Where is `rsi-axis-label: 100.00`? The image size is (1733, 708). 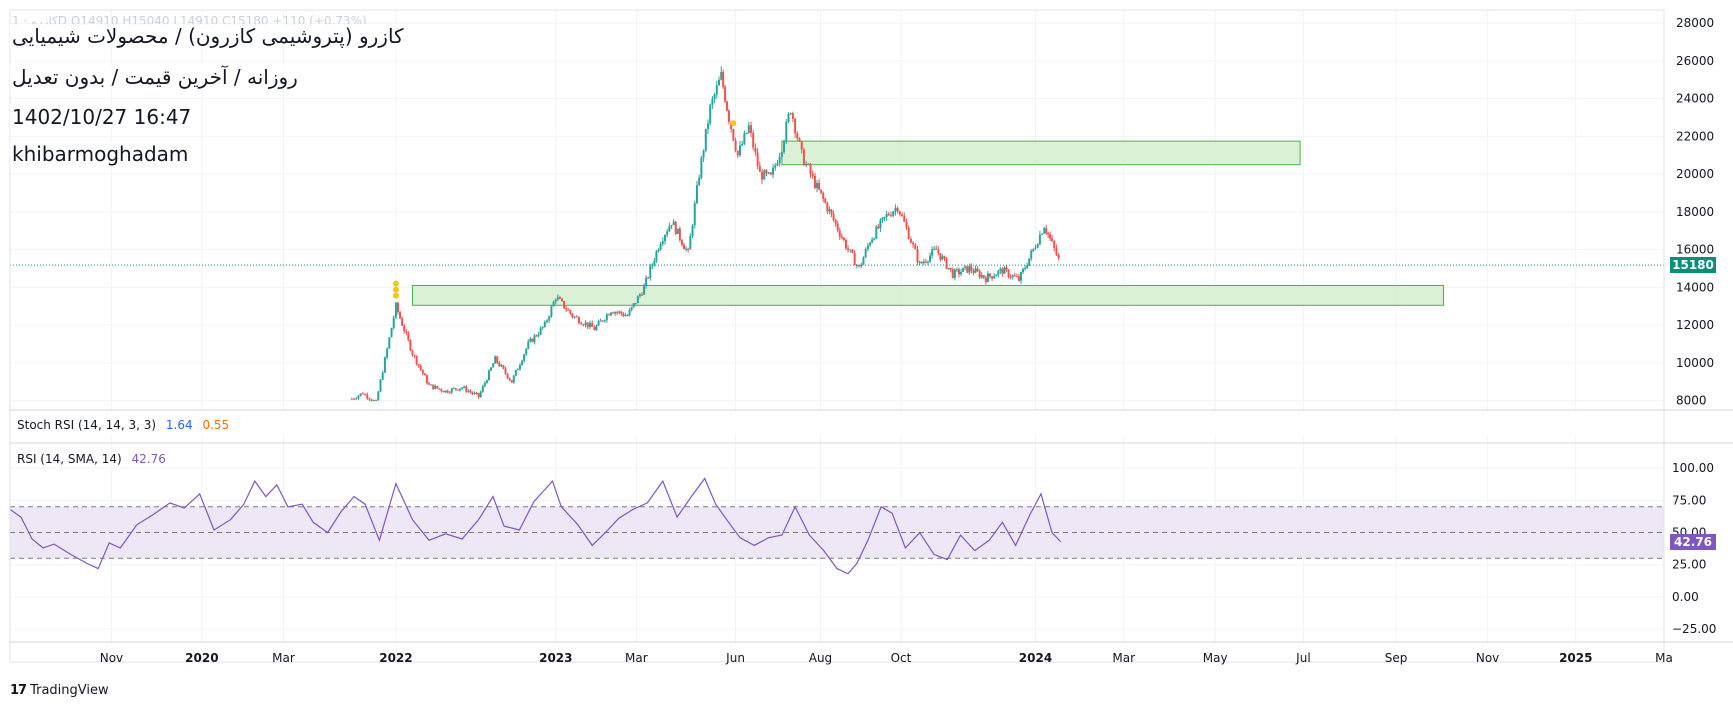 rsi-axis-label: 100.00 is located at coordinates (1693, 468).